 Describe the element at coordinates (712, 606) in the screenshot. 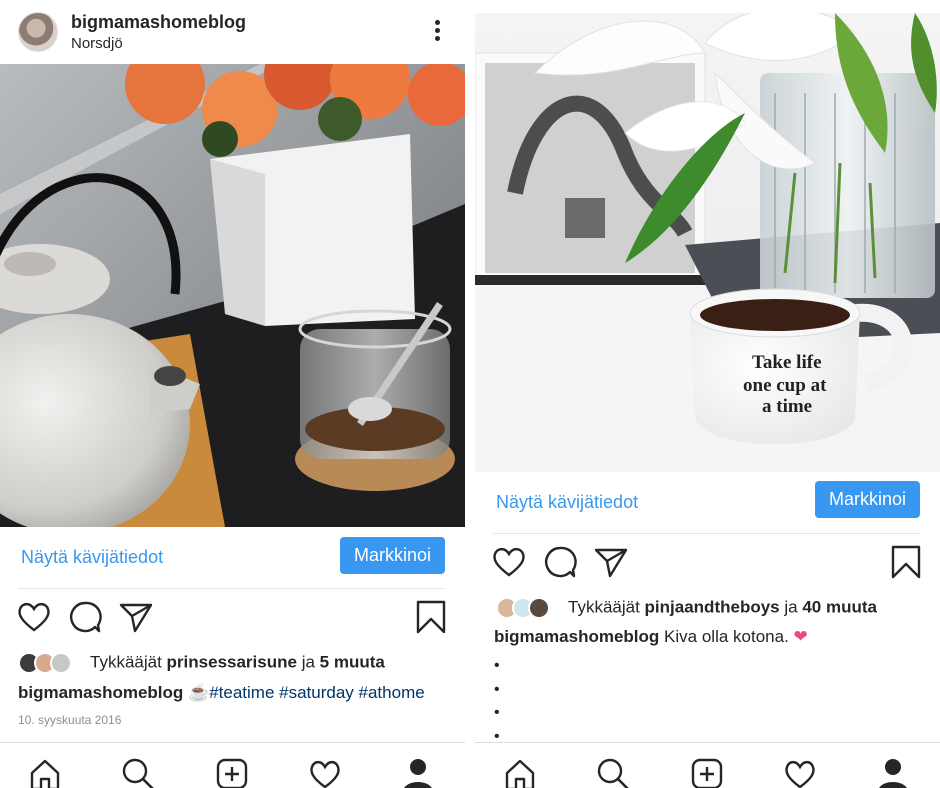

I see `liker-username: pinjaandtheboys` at that location.